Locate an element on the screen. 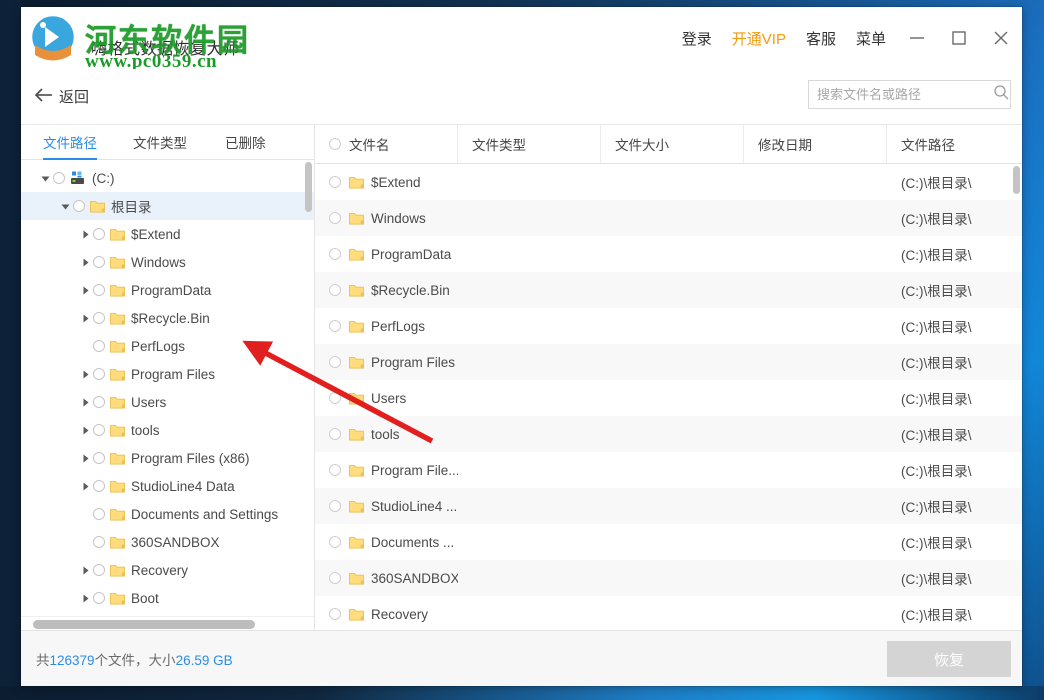 The image size is (1044, 700). login-link: 登录 is located at coordinates (697, 38).